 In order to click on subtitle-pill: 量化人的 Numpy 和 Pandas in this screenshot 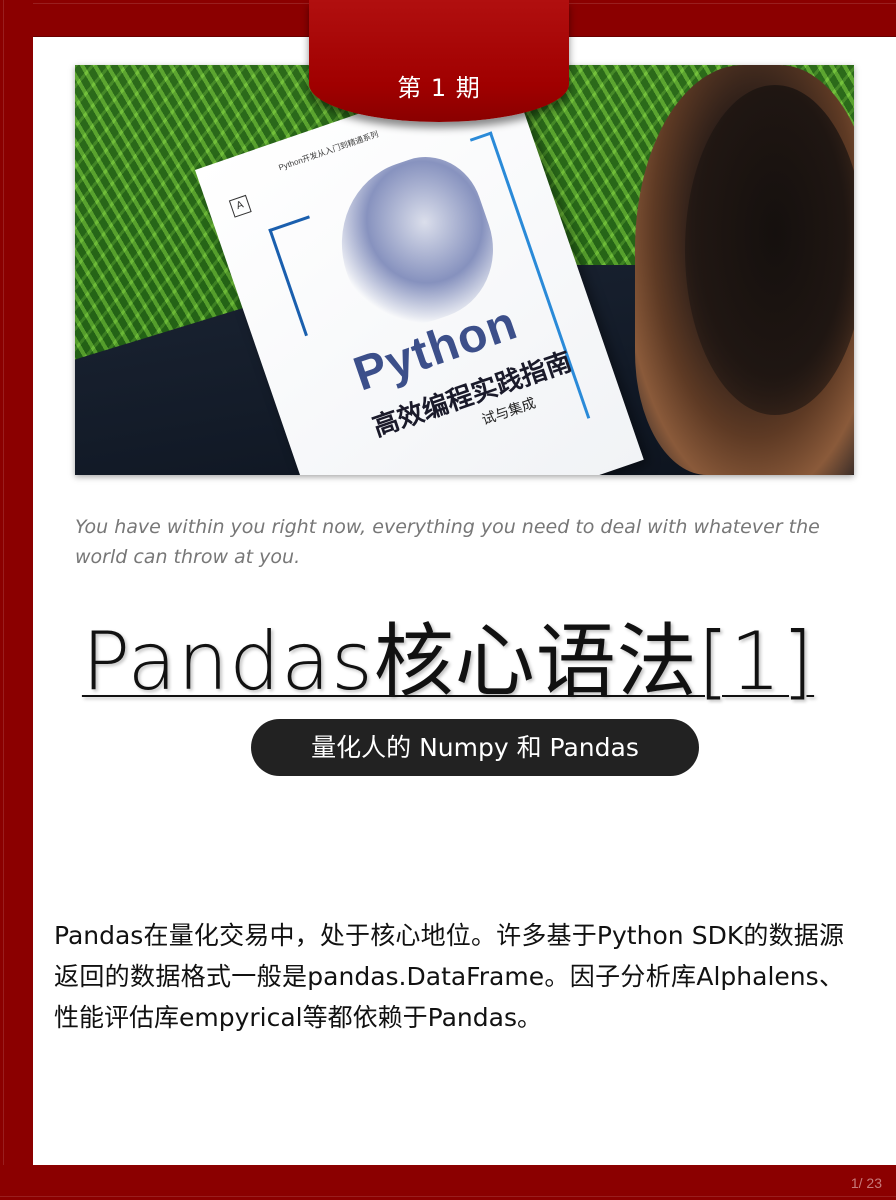, I will do `click(475, 747)`.